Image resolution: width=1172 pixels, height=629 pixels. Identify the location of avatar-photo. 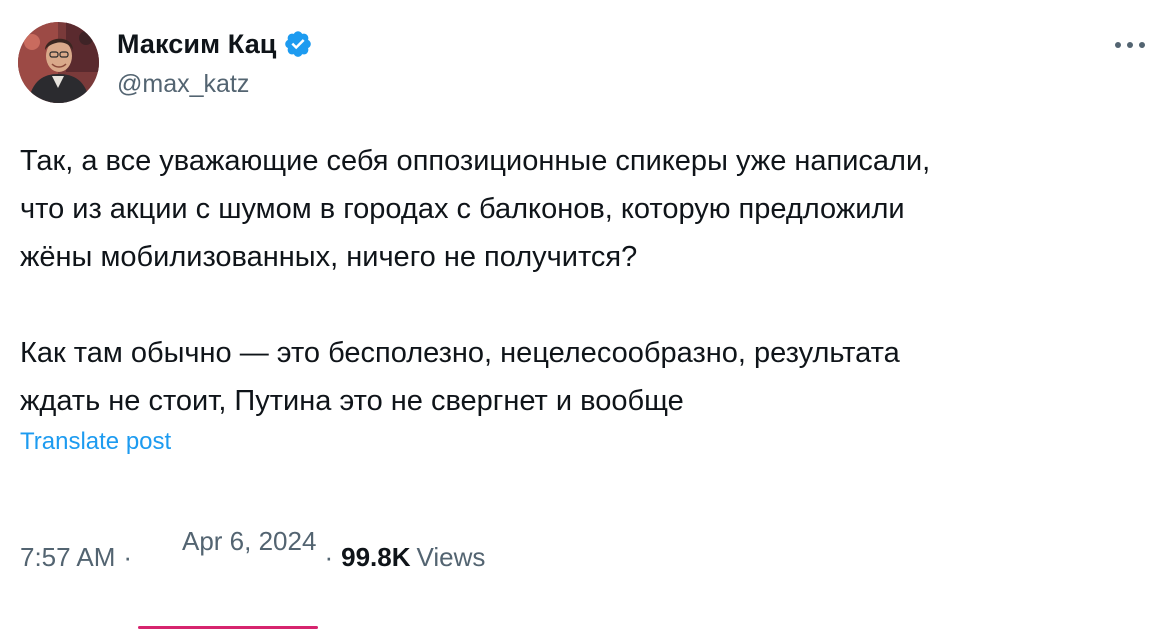
(58, 62).